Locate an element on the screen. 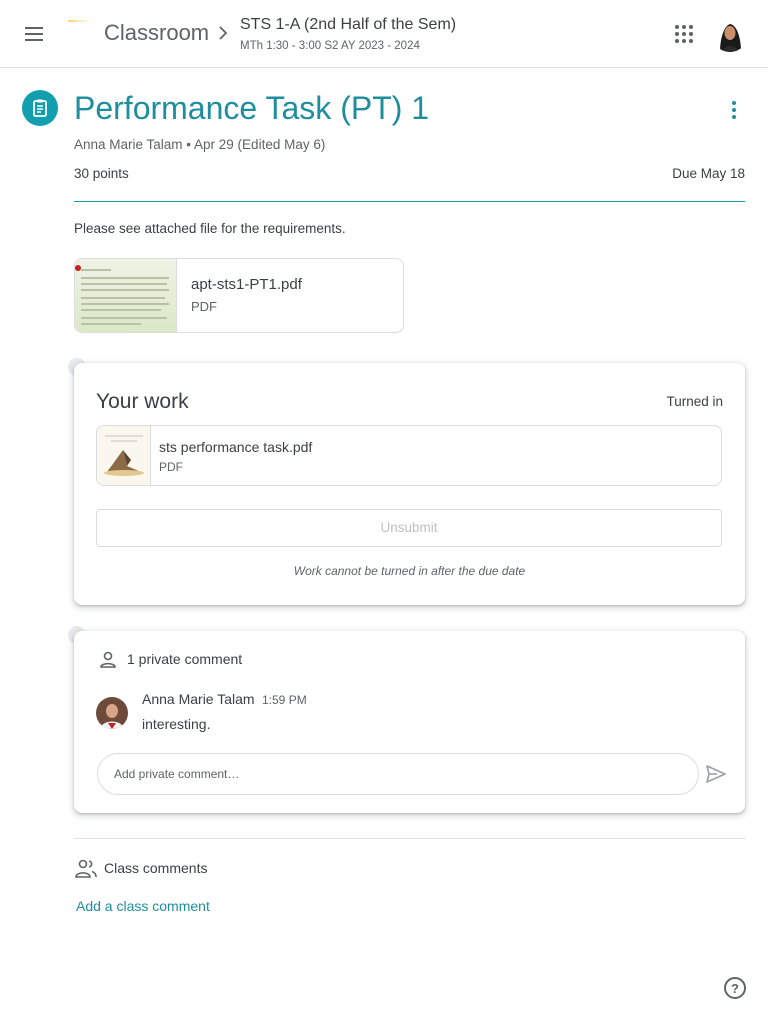  send-icon is located at coordinates (716, 774).